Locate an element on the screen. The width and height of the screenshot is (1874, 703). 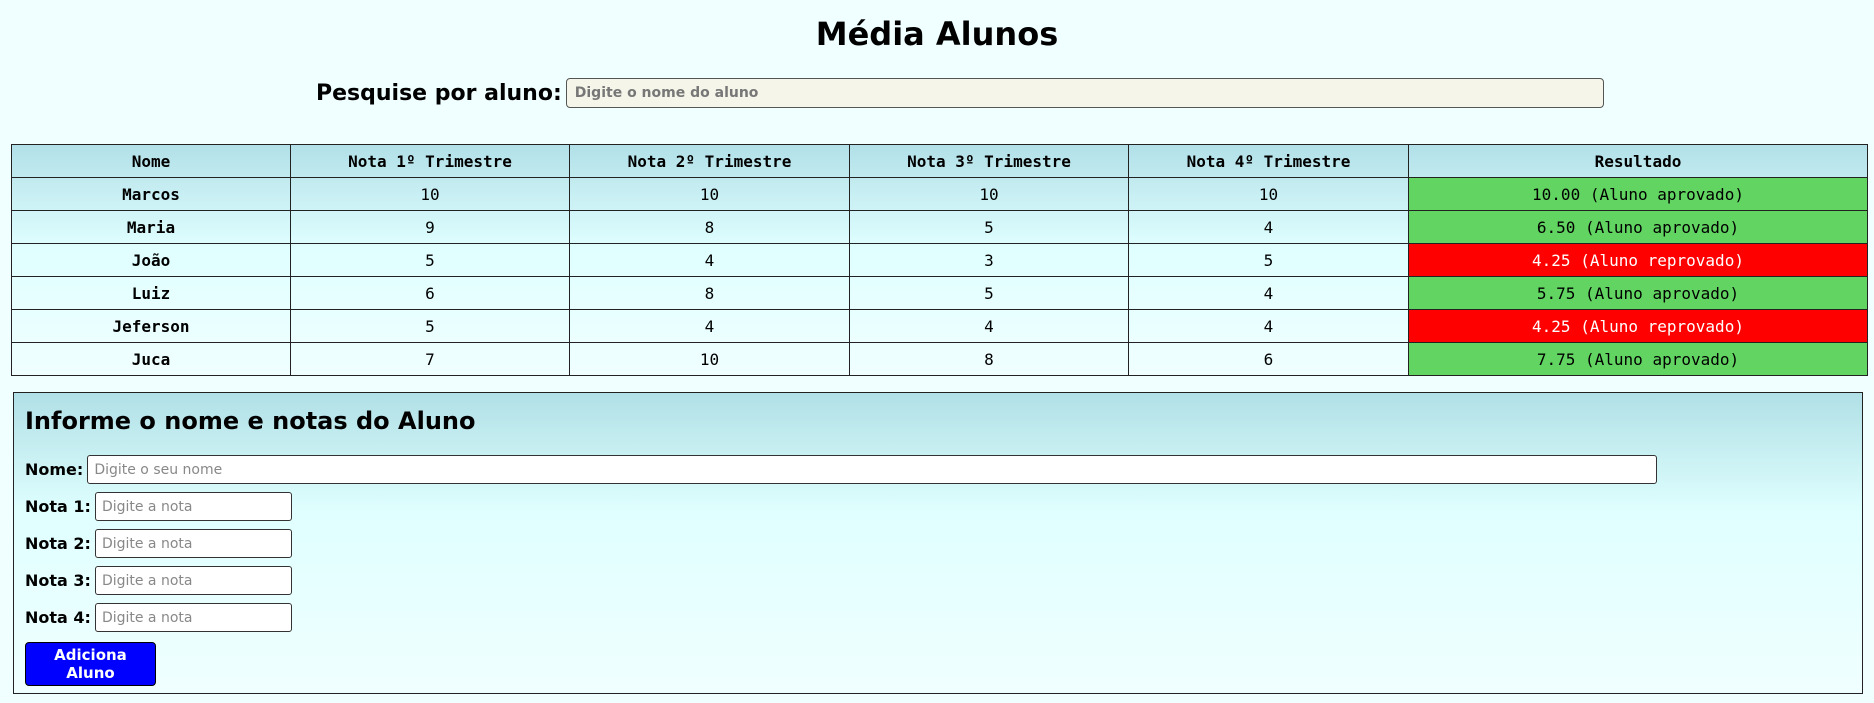
name-label: Nome: is located at coordinates (54, 469).